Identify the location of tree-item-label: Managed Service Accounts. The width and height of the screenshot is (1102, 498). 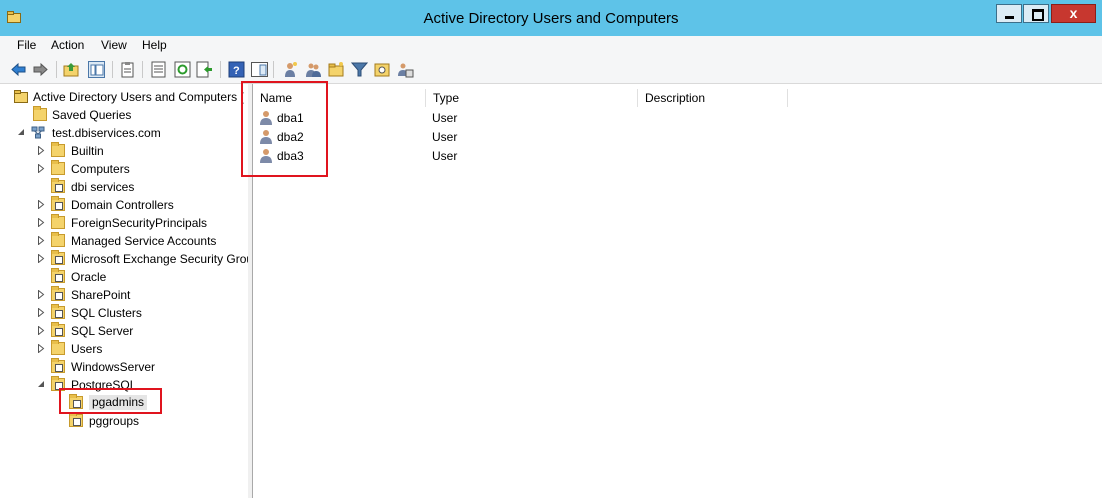
(144, 241).